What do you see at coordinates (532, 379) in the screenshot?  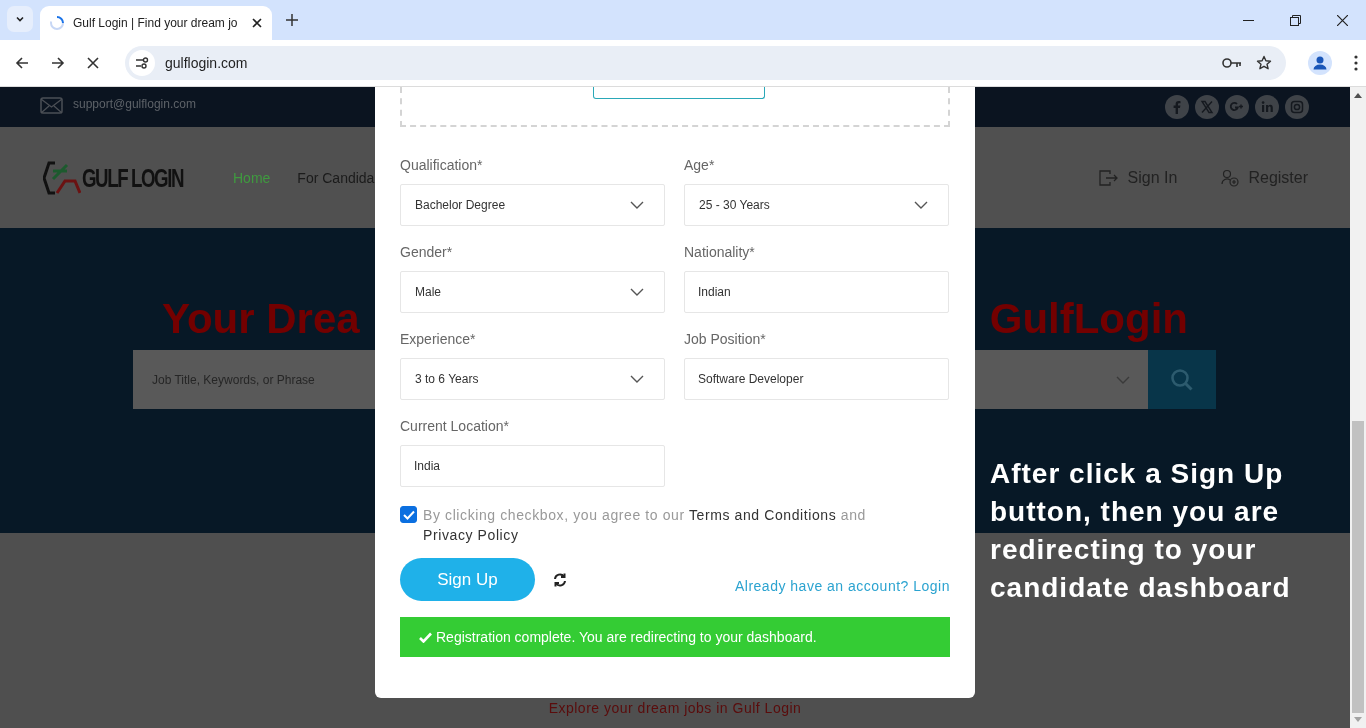 I see `select-field: 3 to 6 Years` at bounding box center [532, 379].